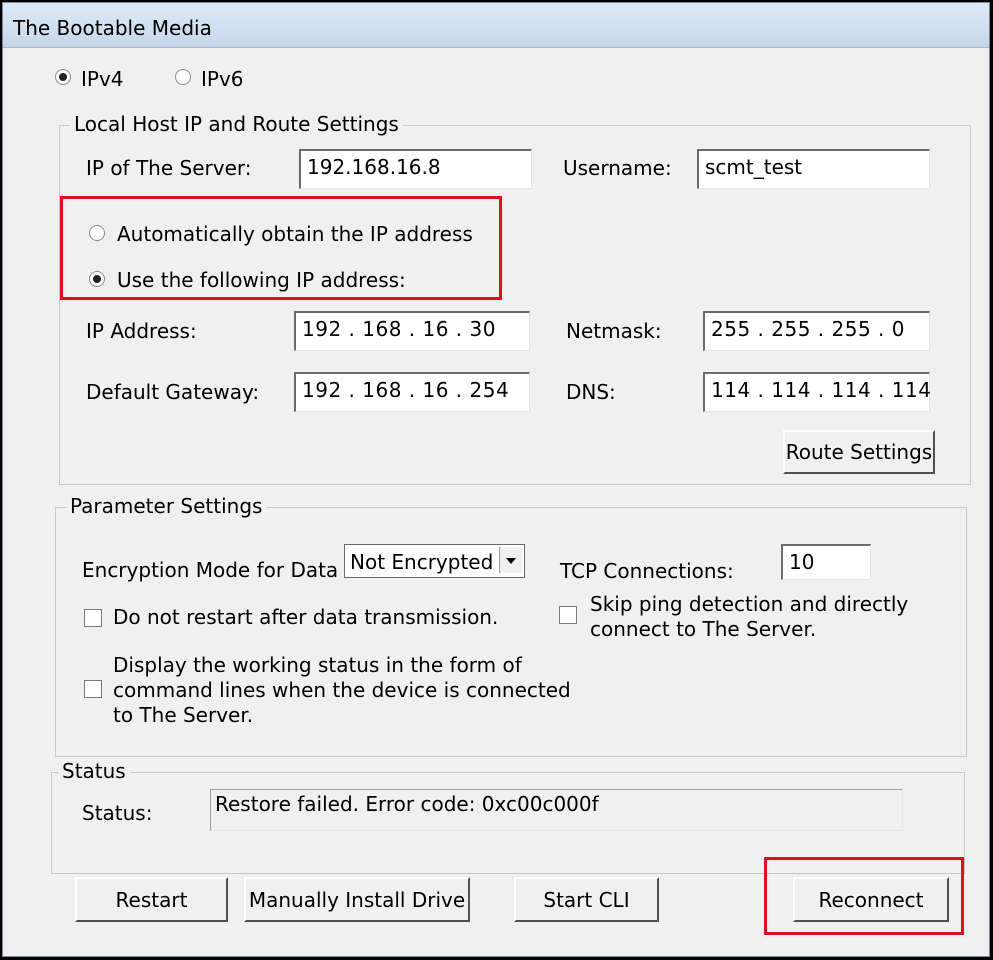 This screenshot has width=993, height=960. What do you see at coordinates (817, 392) in the screenshot?
I see `dns-input: 114 . 114 . 114 . 114` at bounding box center [817, 392].